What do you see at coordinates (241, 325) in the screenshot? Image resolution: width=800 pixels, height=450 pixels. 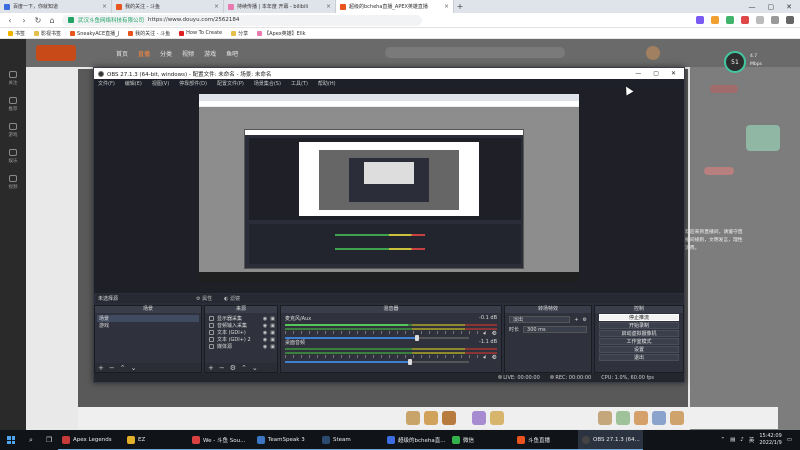 I see `source-item: 音频输入采集 ◉ ▣` at bounding box center [241, 325].